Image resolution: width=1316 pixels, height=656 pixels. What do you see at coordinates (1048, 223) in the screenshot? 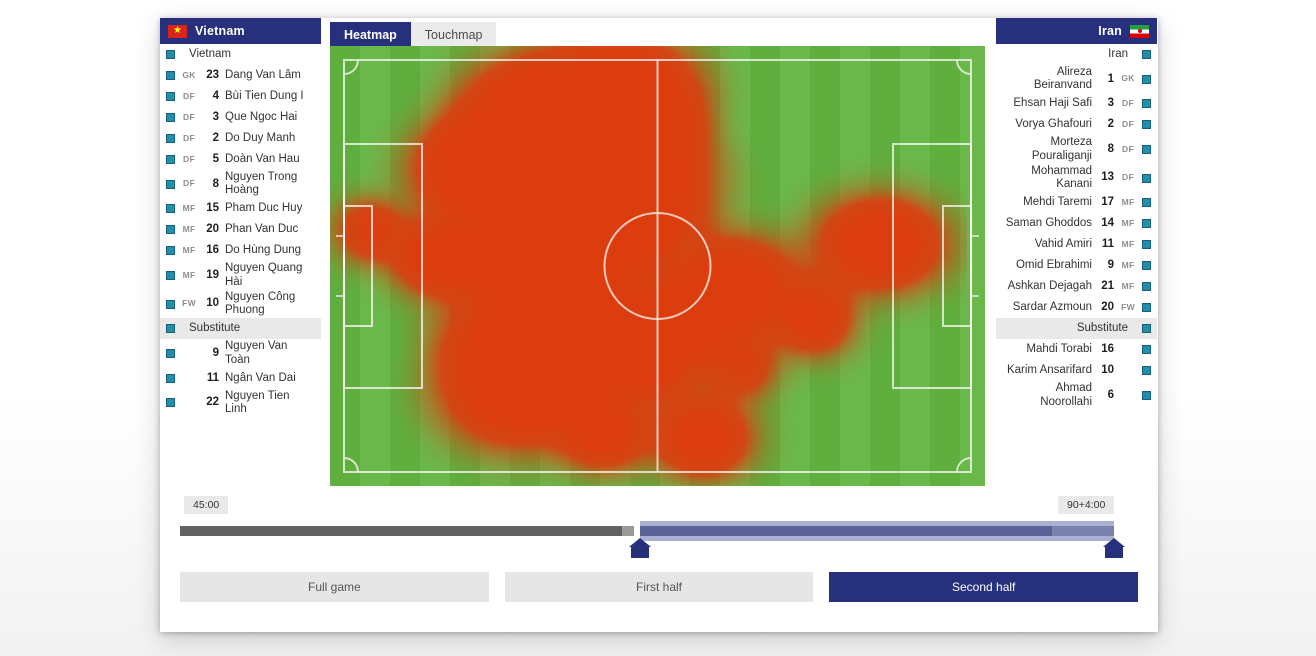
I see `player-name: Saman Ghoddos` at bounding box center [1048, 223].